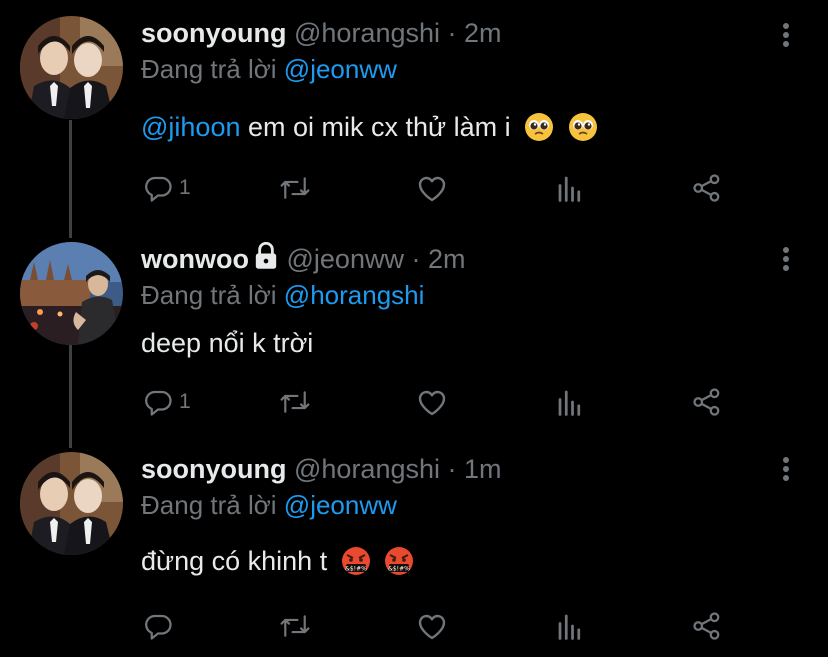 The width and height of the screenshot is (828, 657). I want to click on replying-to: Đang trả lời @horangshi, so click(282, 295).